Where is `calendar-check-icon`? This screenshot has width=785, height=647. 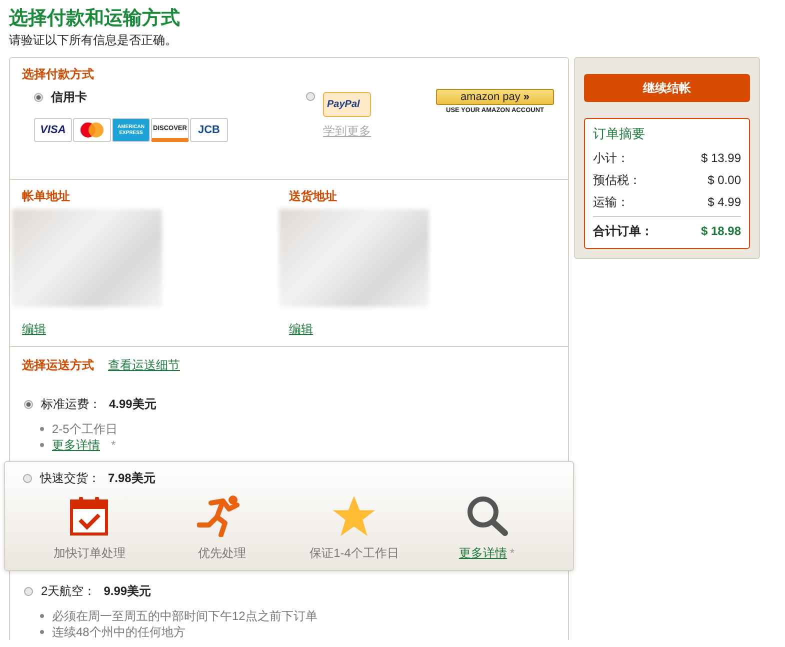
calendar-check-icon is located at coordinates (89, 516).